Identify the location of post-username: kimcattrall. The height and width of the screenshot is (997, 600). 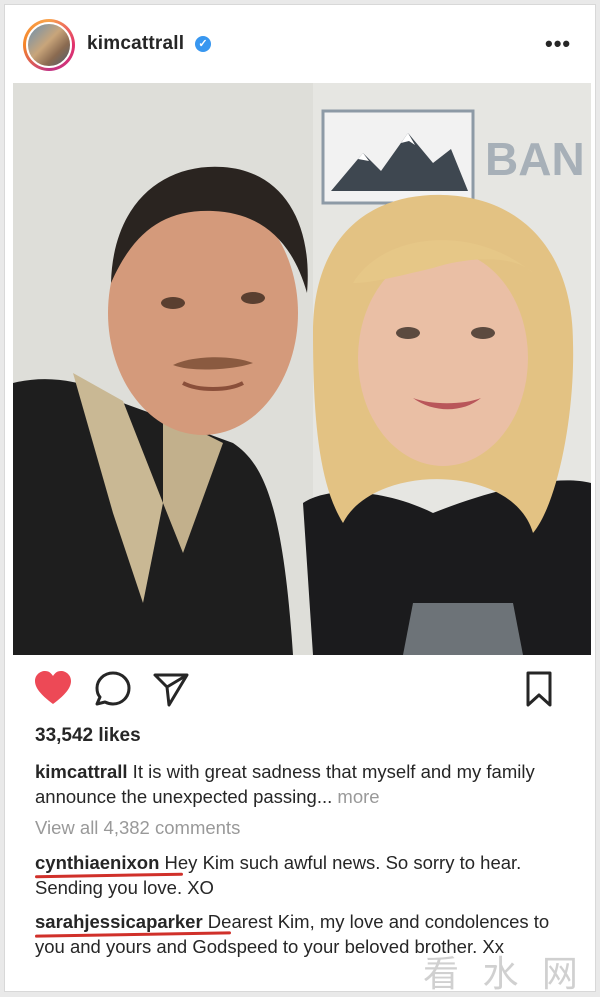
(135, 44).